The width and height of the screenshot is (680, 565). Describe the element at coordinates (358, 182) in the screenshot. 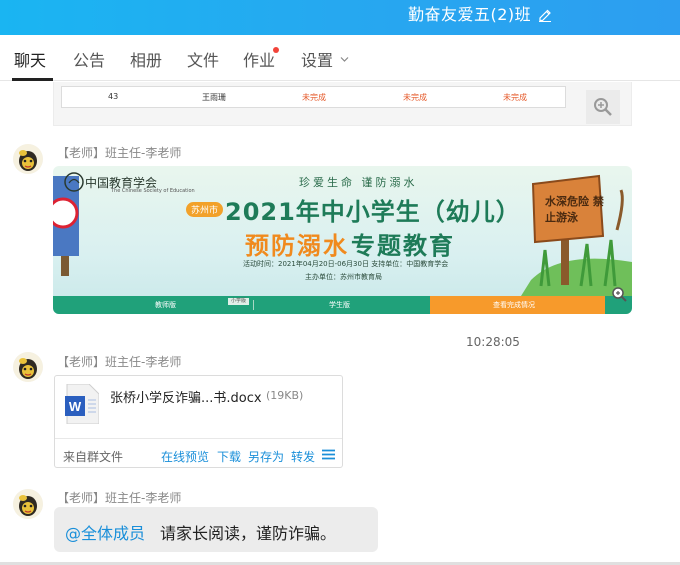

I see `banner-tagline: 珍爱生命 谨防溺水` at that location.